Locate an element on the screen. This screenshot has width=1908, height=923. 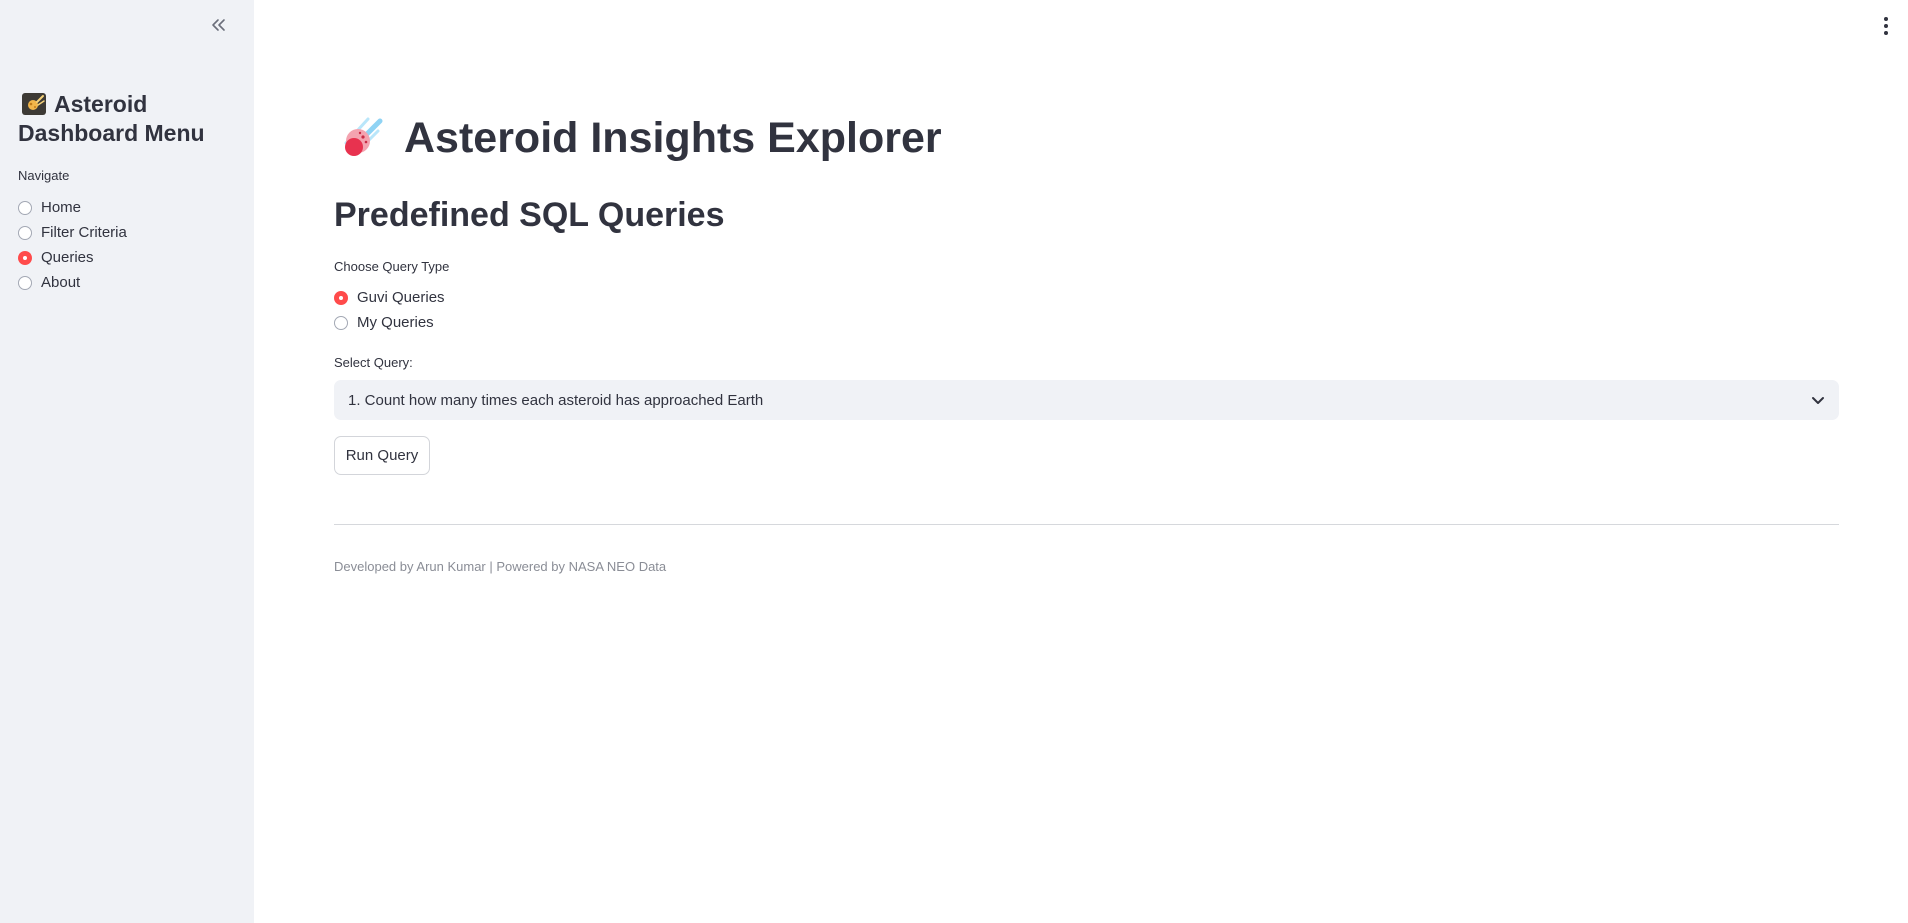
comet-emoji-icon is located at coordinates (34, 104).